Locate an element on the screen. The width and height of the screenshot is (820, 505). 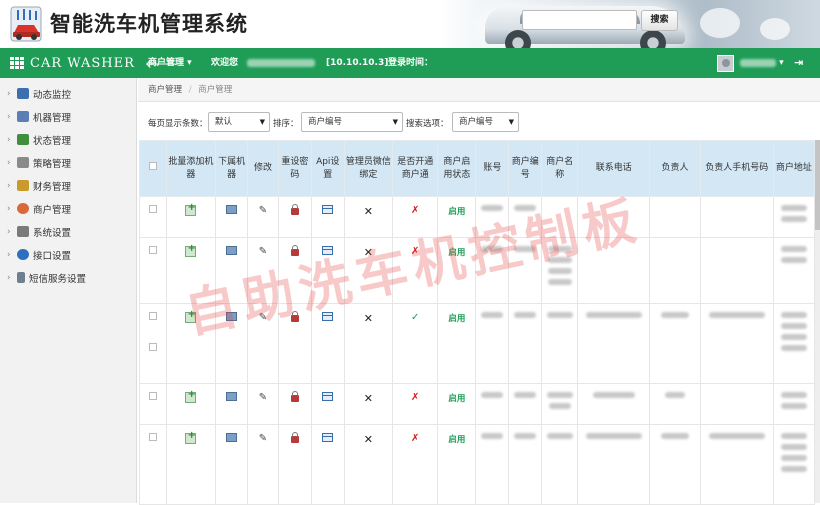
merchant-menu-label: 商户管理 is located at coordinates (166, 63).